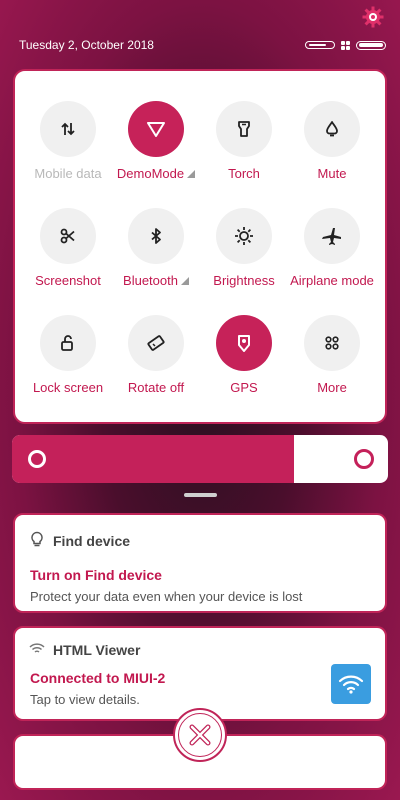 The image size is (400, 800). What do you see at coordinates (156, 236) in the screenshot?
I see `bluetooth-icon` at bounding box center [156, 236].